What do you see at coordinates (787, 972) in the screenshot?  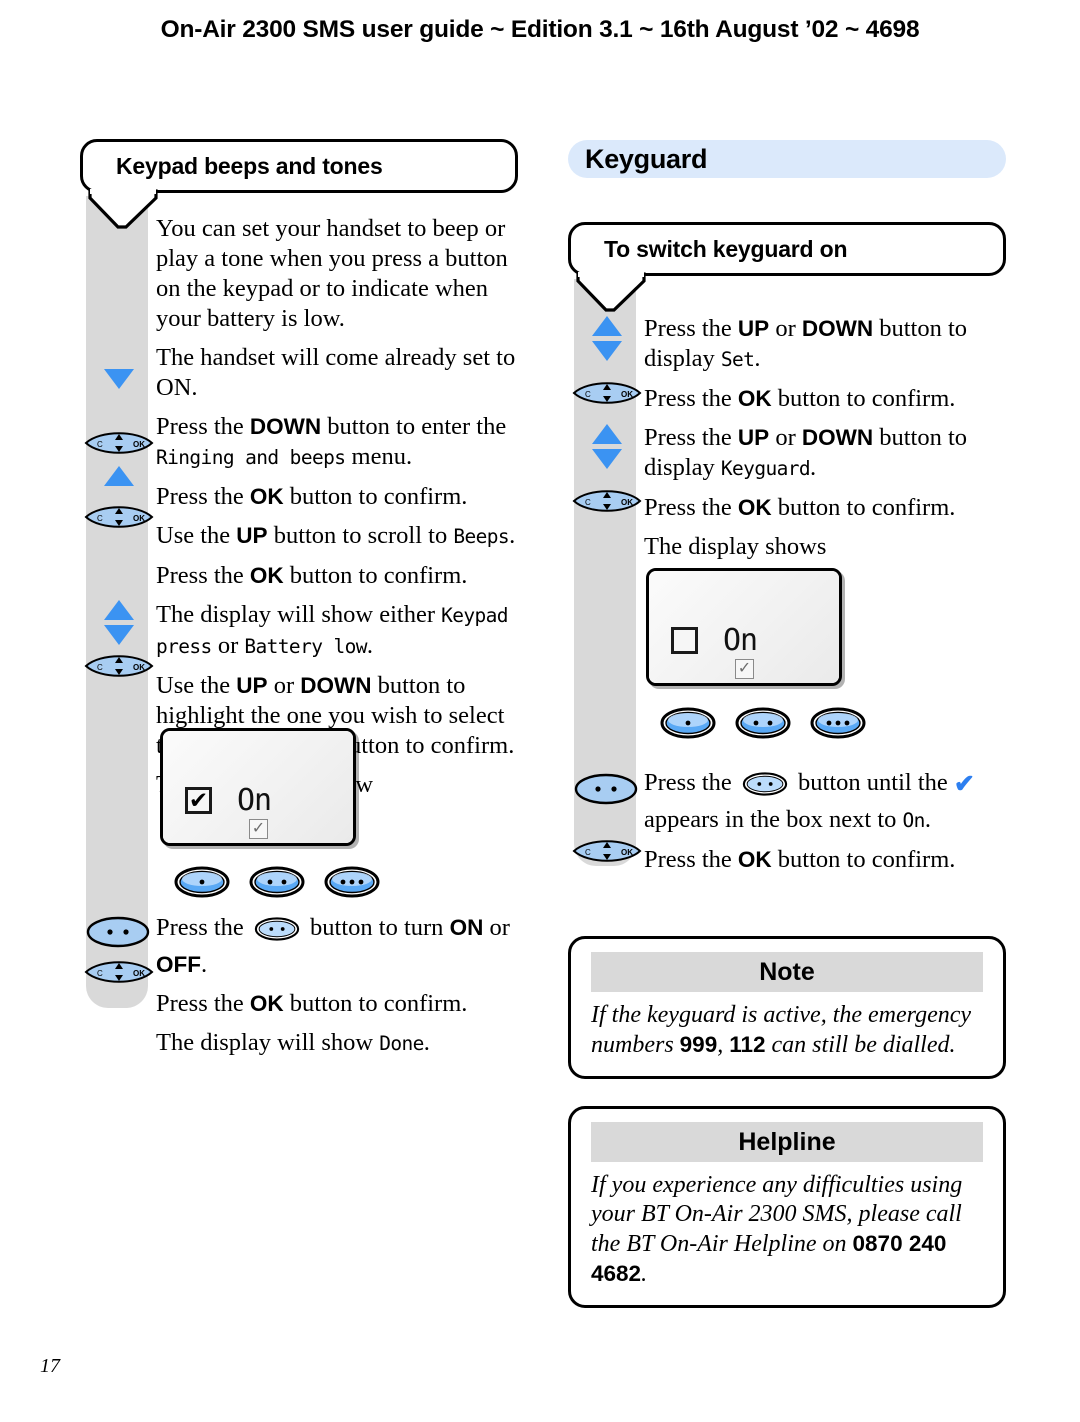 I see `note-box-title: Note` at bounding box center [787, 972].